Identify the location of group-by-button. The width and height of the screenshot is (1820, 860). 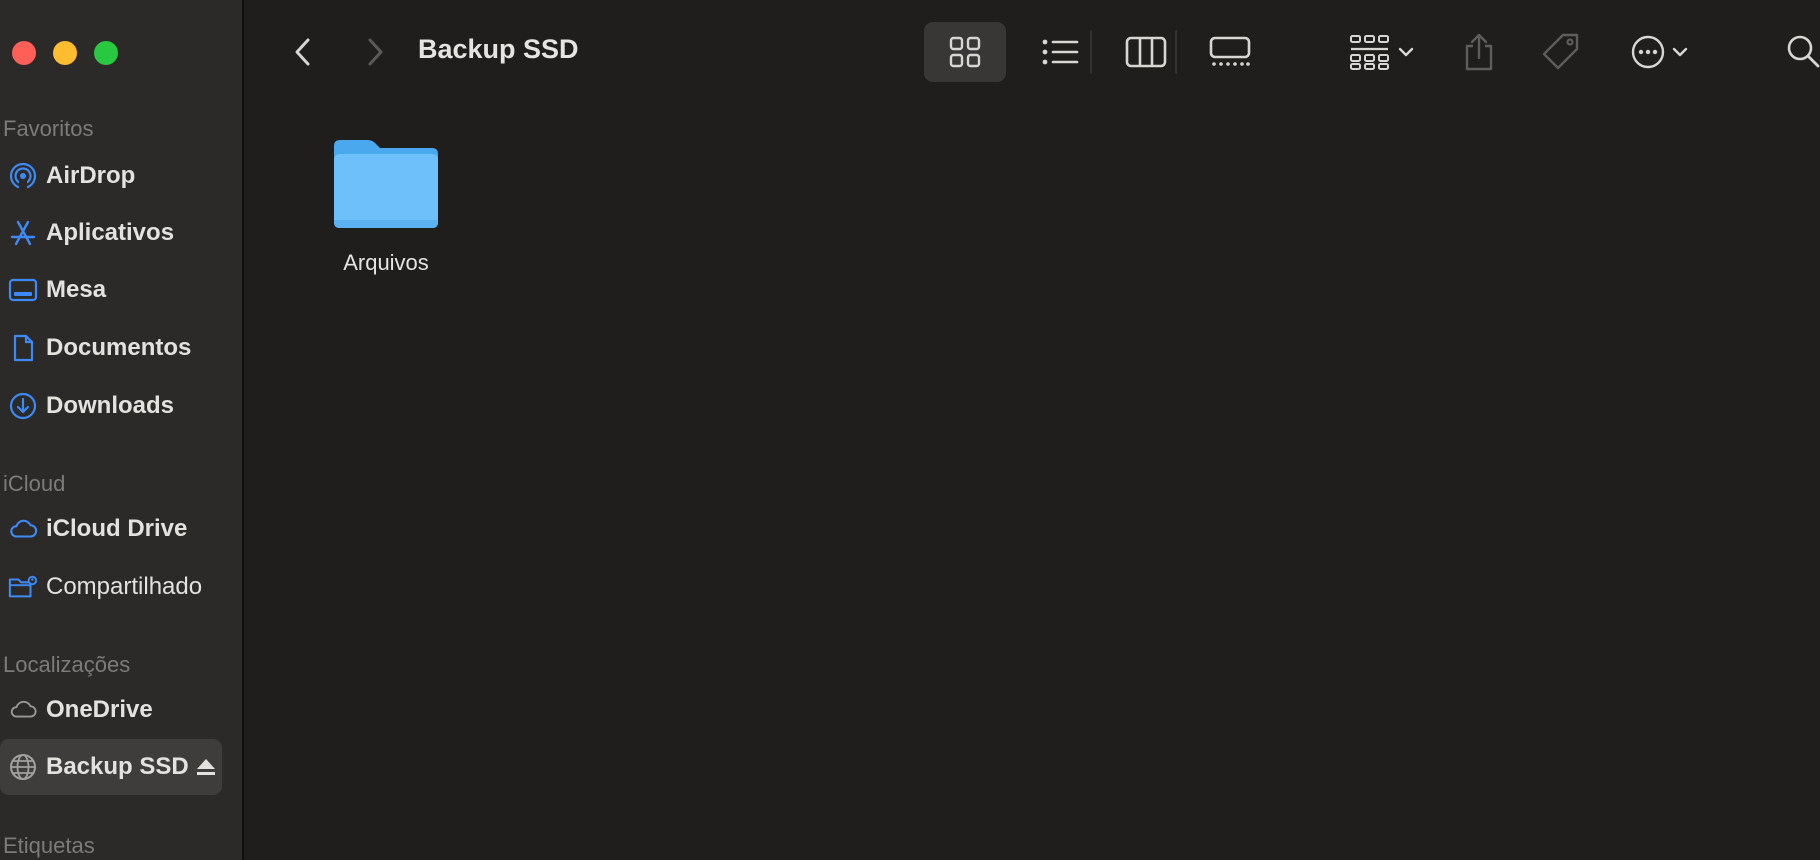
(1382, 52).